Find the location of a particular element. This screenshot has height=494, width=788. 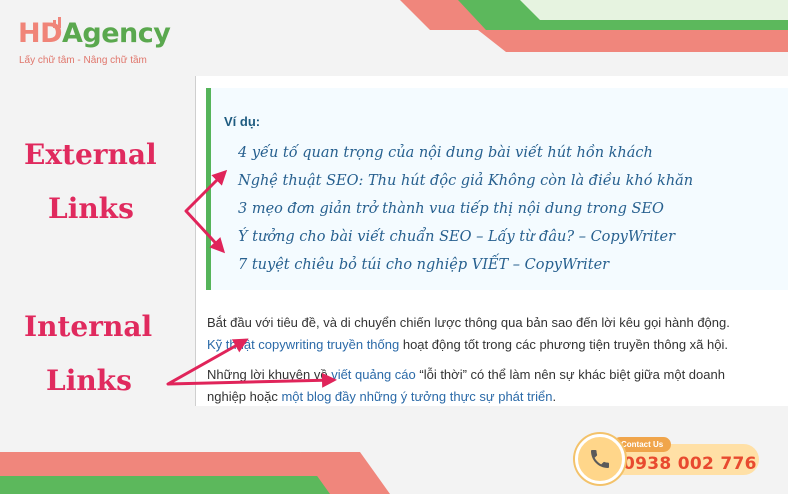

contact-widget: Contact Us 0938 002 776 is located at coordinates (673, 457).